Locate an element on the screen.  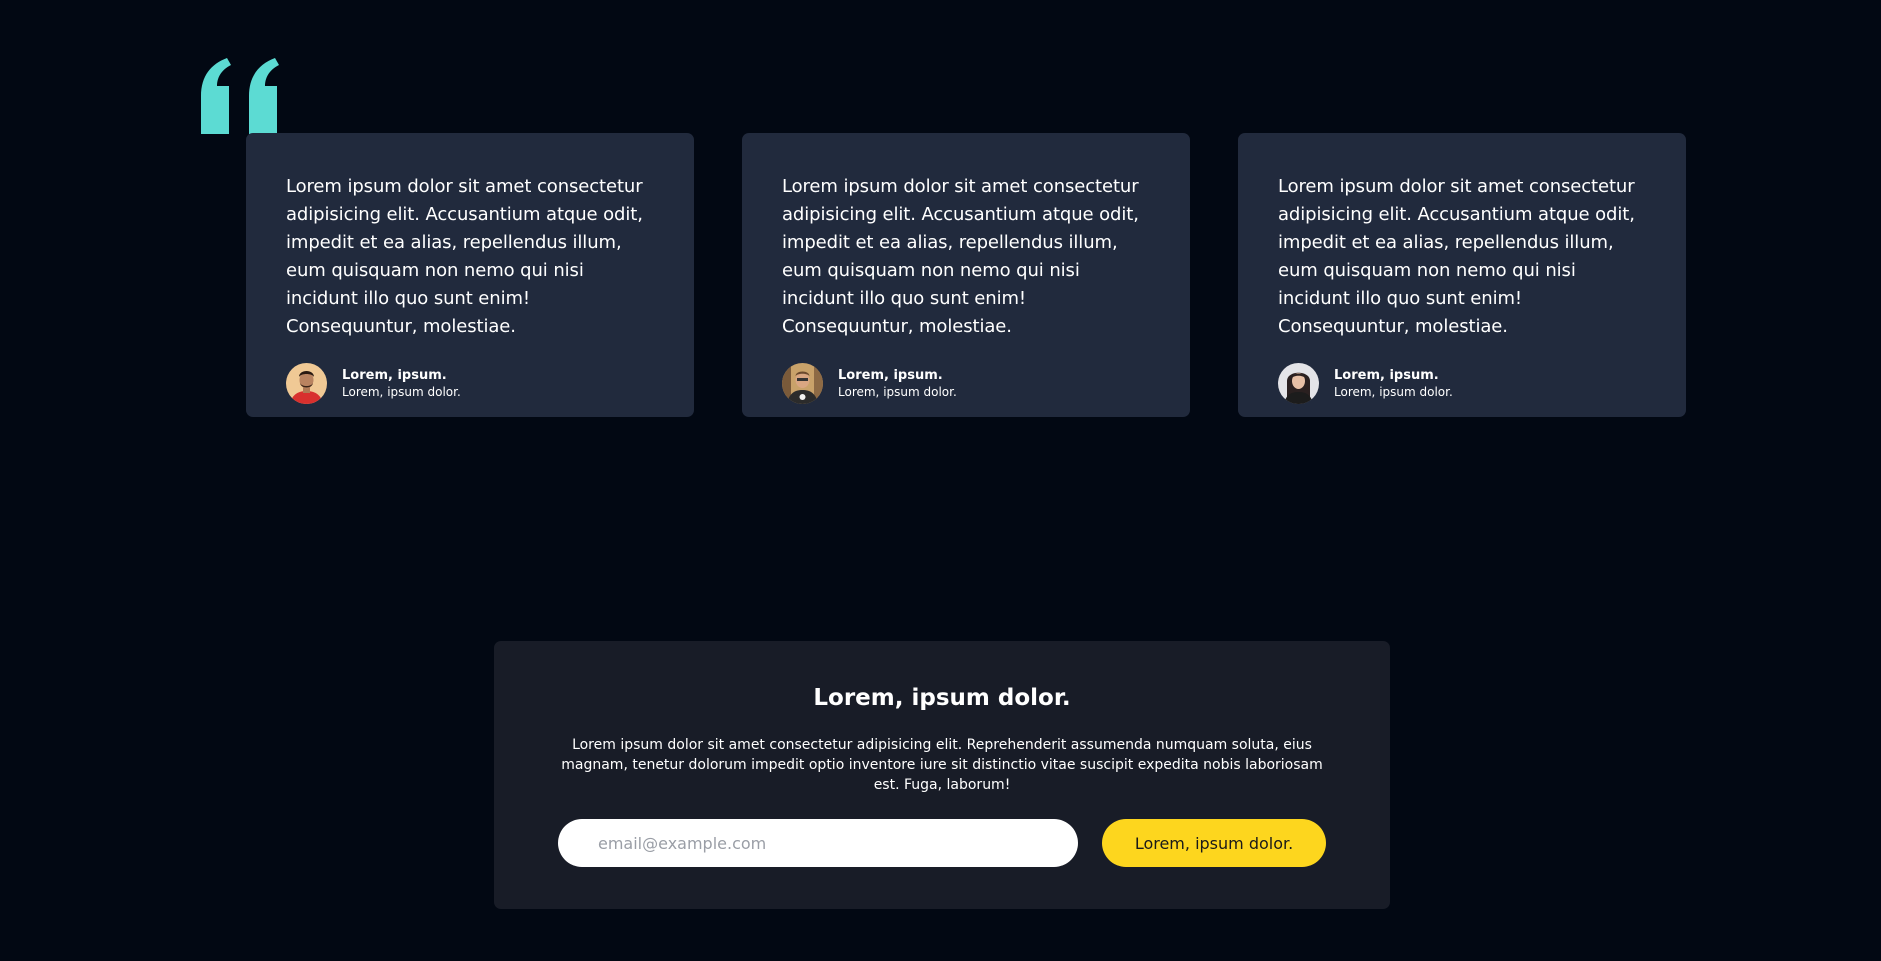
newsletter-form: Lorem, ipsum dolor. is located at coordinates (942, 843).